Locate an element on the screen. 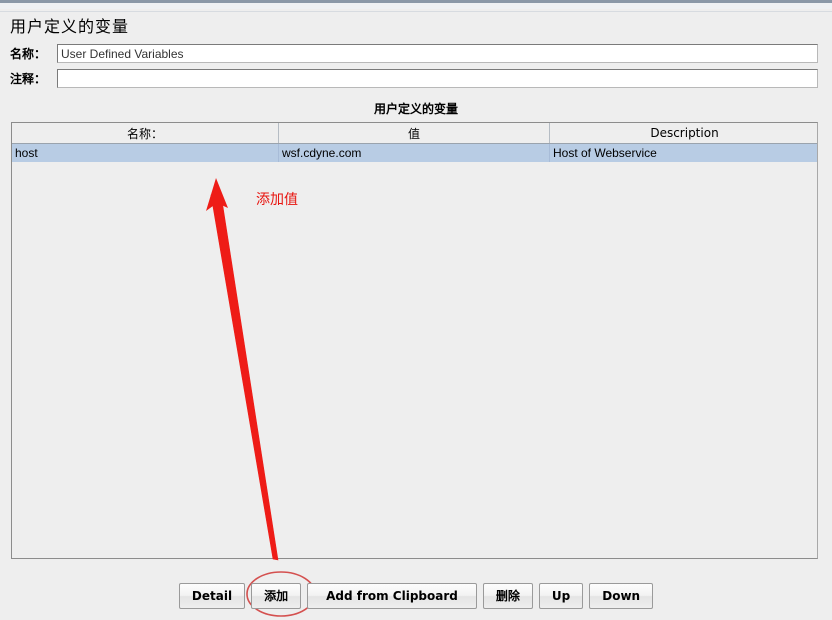 The image size is (832, 620). comment-field-label: 注释： is located at coordinates (28, 79).